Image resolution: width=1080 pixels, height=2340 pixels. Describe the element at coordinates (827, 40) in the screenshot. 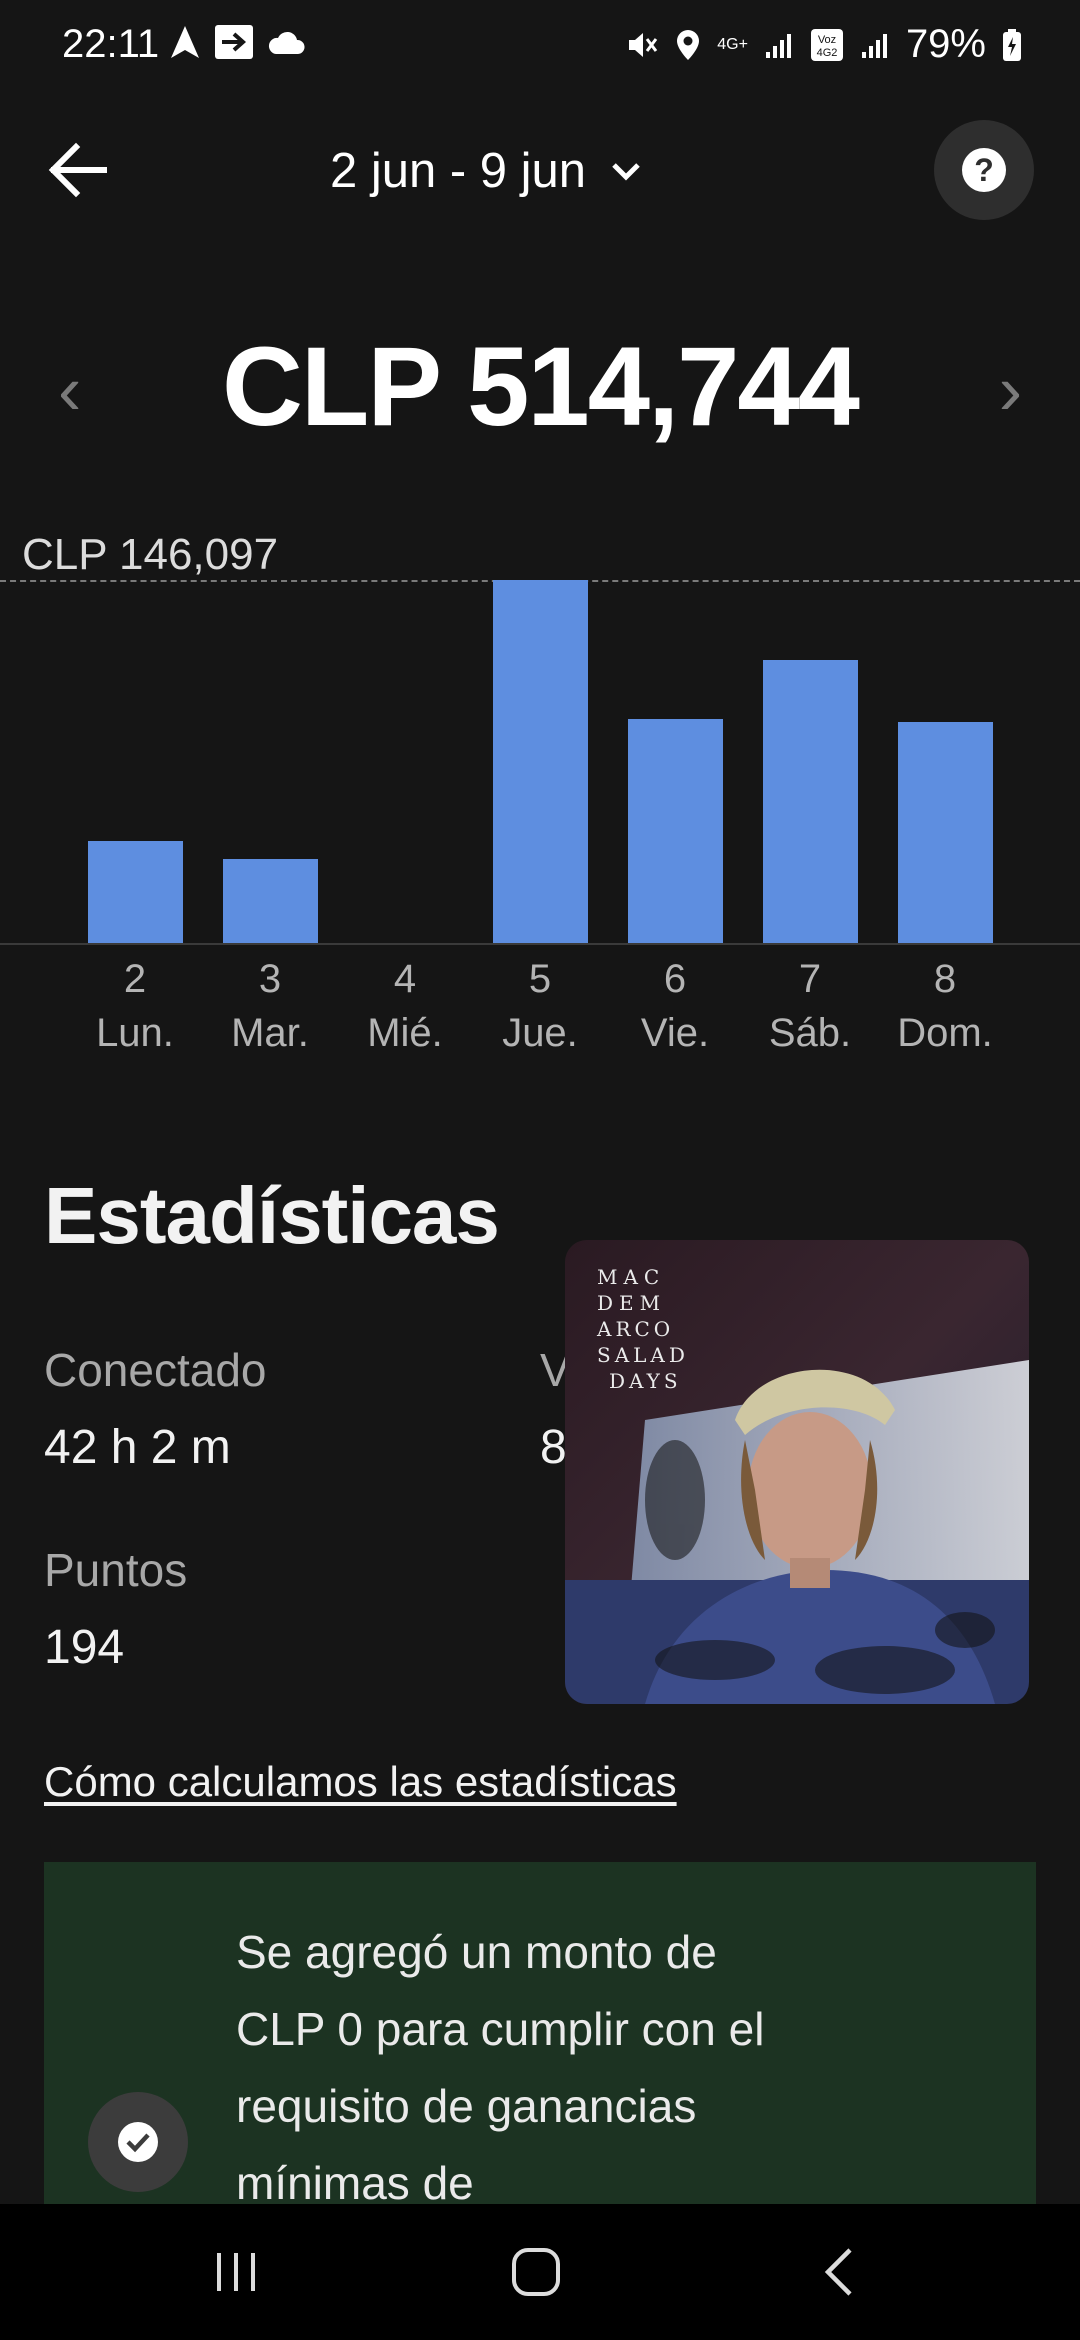

I see `svg-text: Voz` at that location.